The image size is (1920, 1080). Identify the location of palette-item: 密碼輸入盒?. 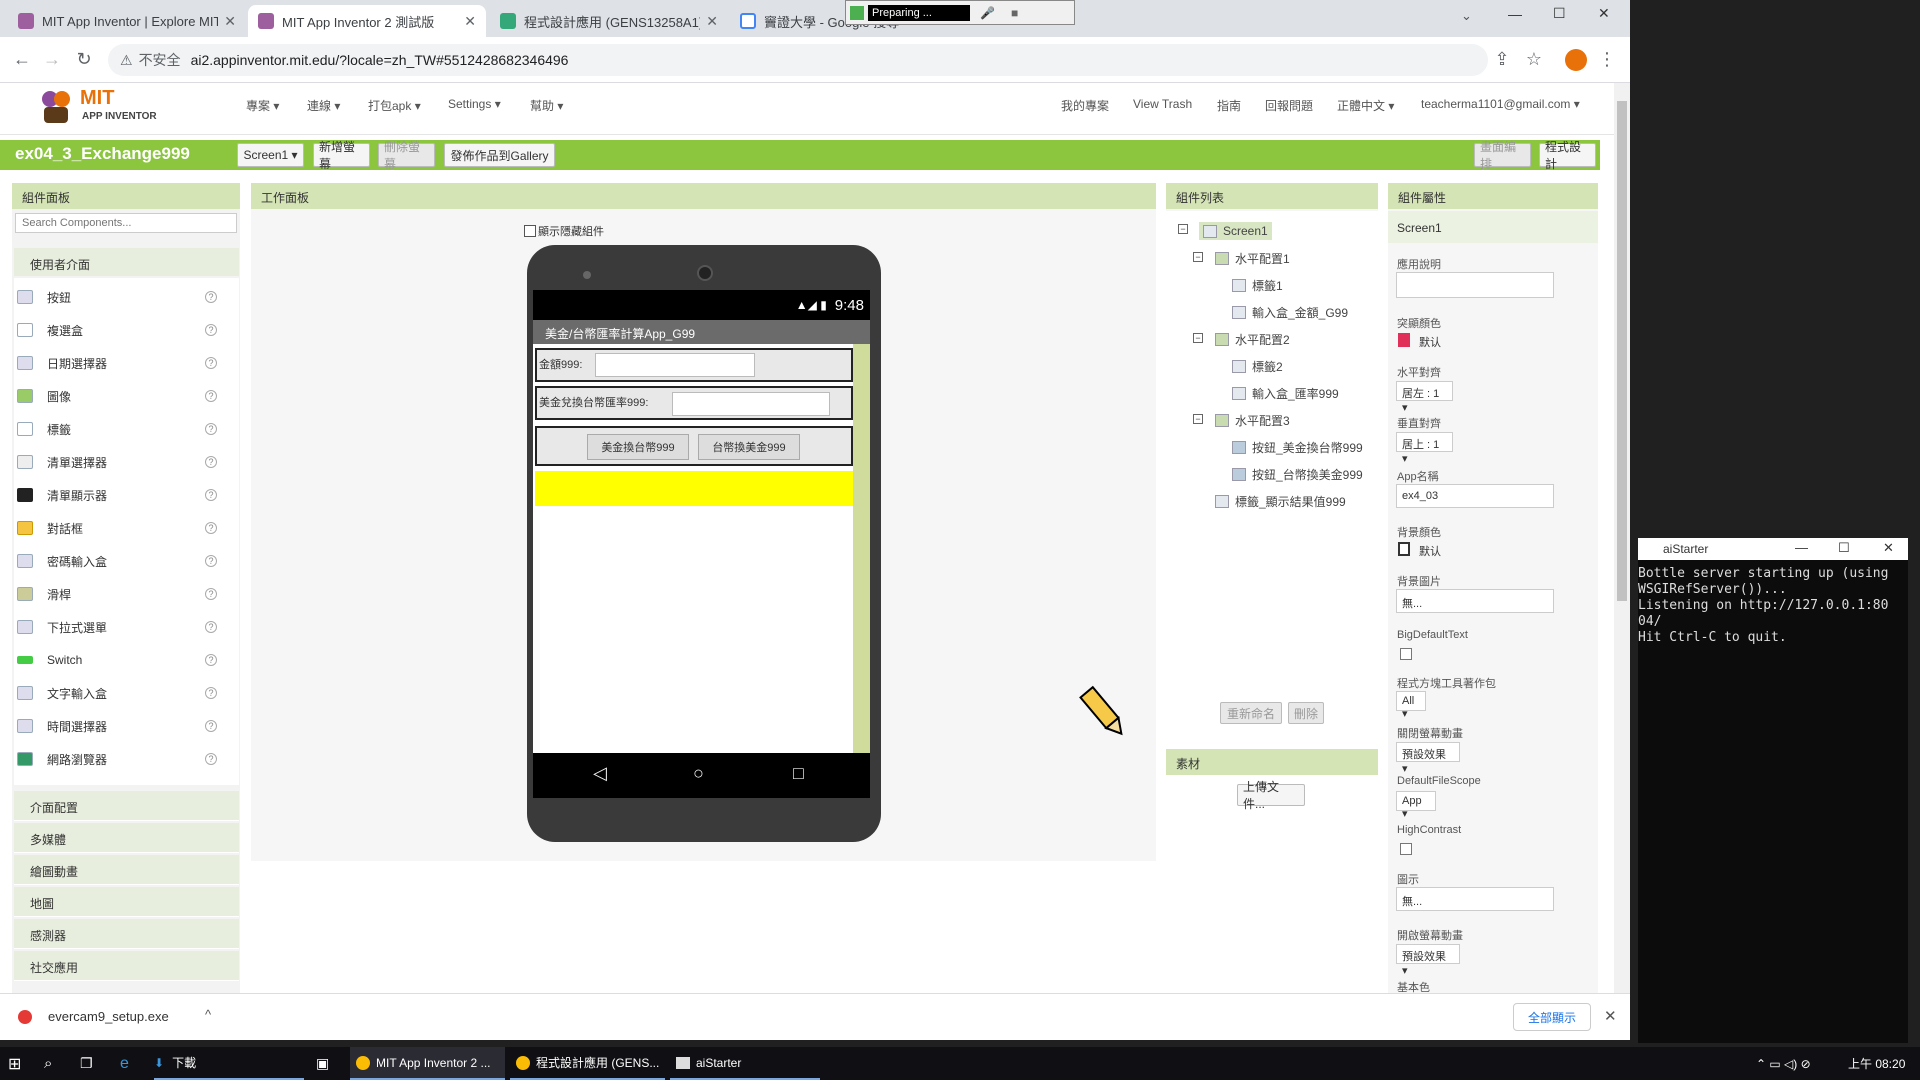
(122, 561).